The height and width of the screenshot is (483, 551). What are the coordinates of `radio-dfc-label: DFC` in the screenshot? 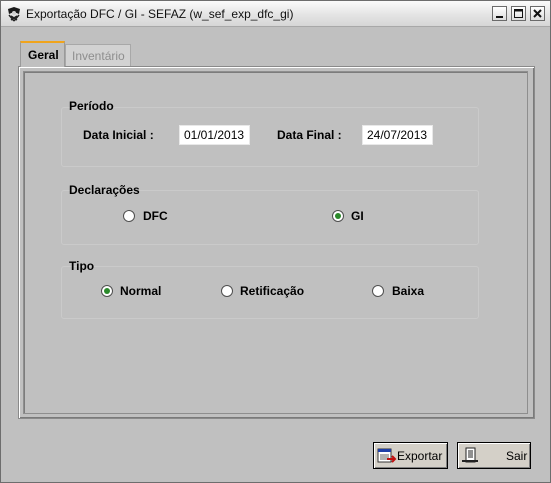 It's located at (155, 216).